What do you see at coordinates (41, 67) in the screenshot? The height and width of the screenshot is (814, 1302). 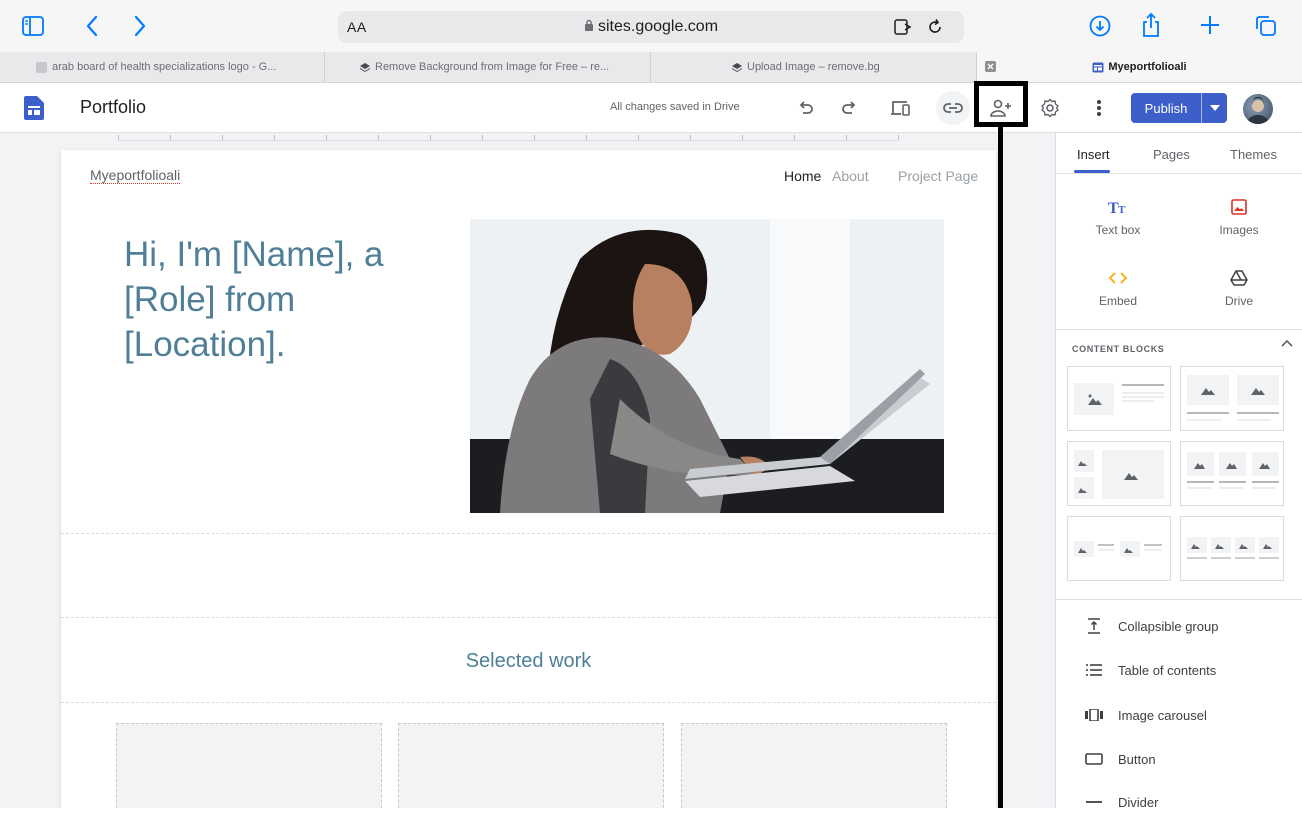 I see `google-favicon-icon` at bounding box center [41, 67].